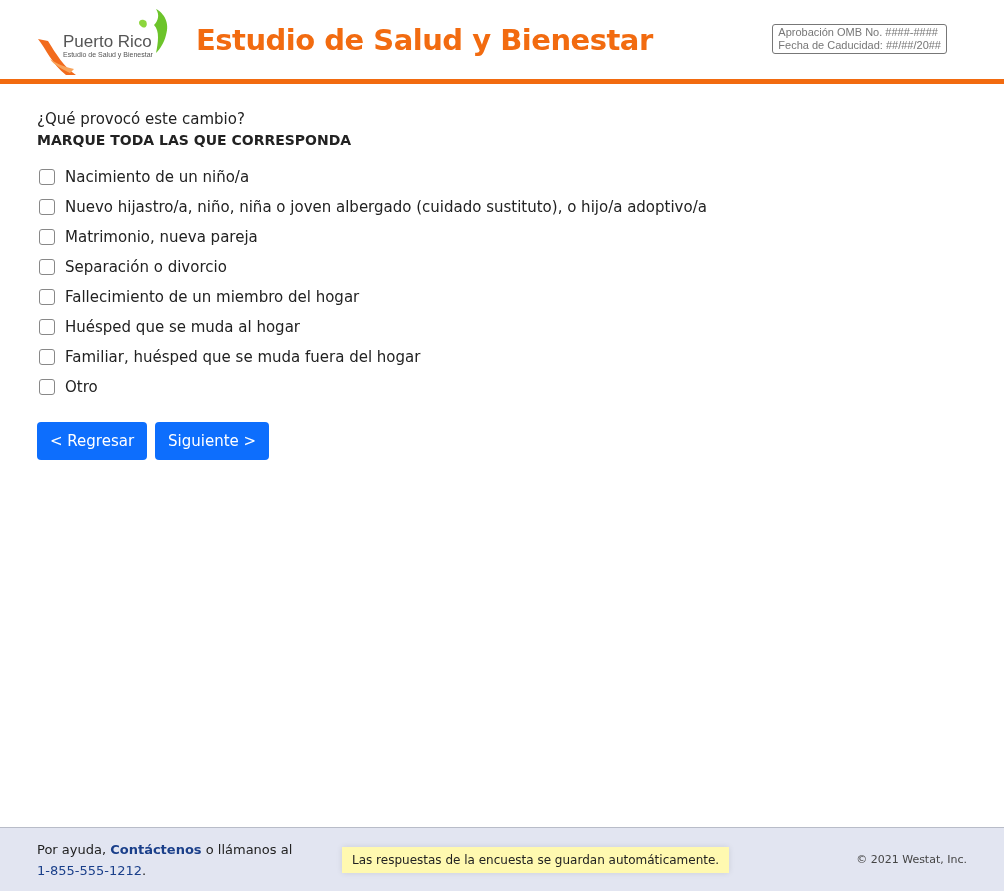 The height and width of the screenshot is (891, 1004). I want to click on option-label: Otro, so click(81, 387).